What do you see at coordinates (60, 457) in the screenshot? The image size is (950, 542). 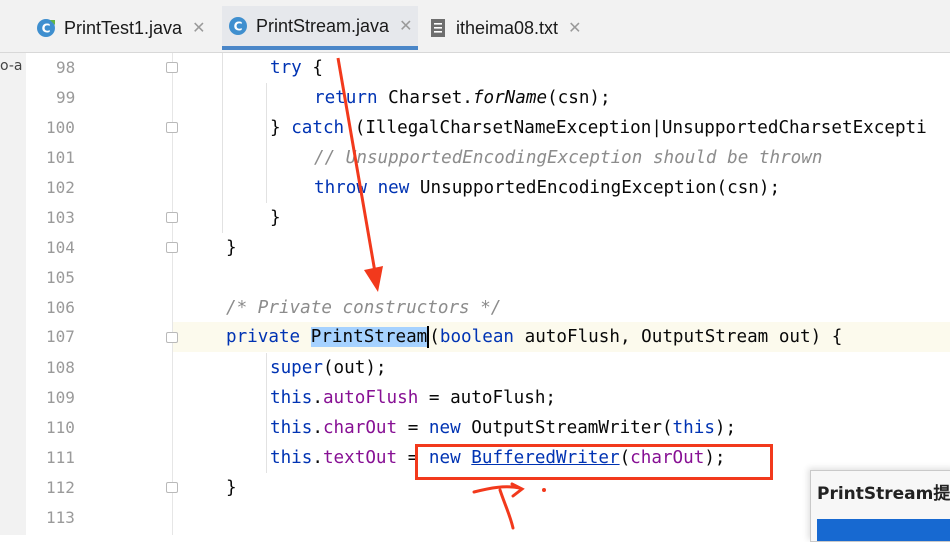 I see `line-number: 111` at bounding box center [60, 457].